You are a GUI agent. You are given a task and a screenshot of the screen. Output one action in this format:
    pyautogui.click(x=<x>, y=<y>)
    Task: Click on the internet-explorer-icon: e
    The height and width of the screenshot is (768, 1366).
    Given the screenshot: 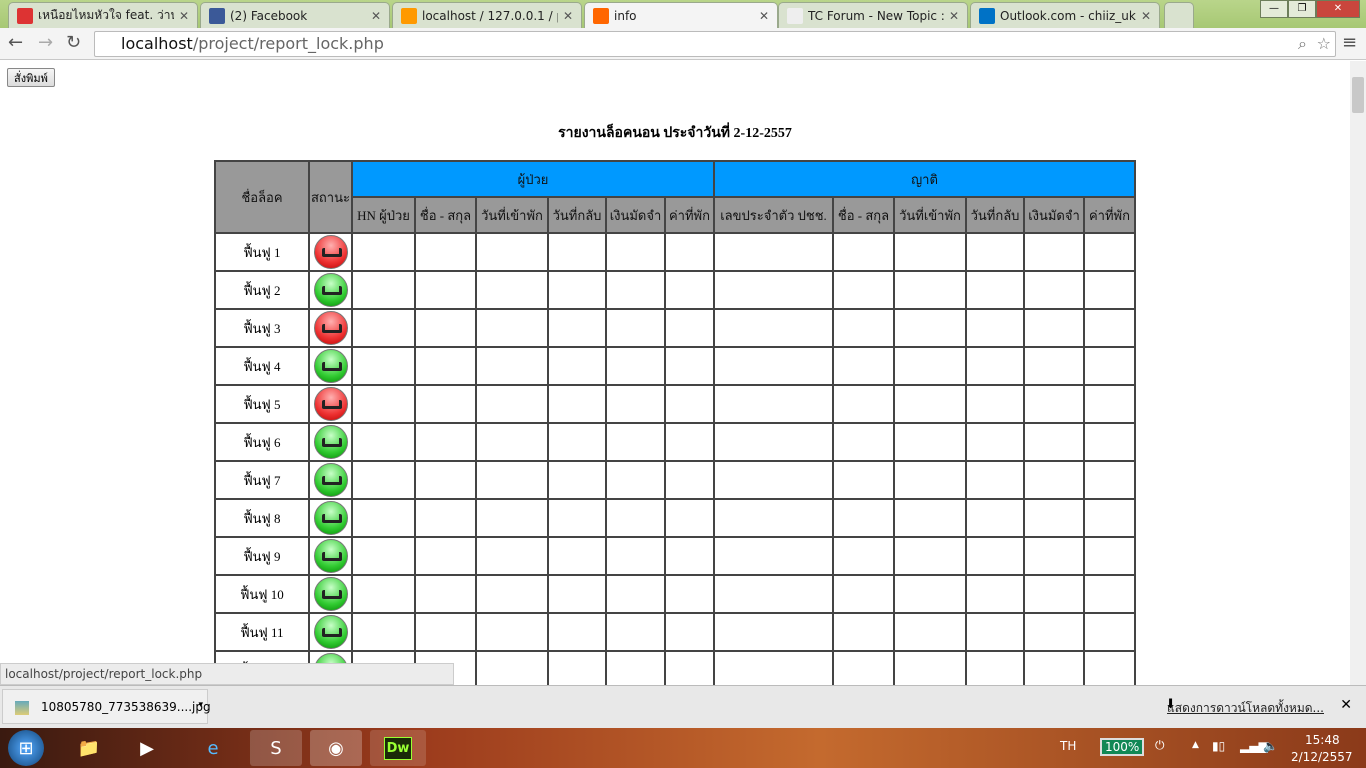 What is the action you would take?
    pyautogui.click(x=213, y=748)
    